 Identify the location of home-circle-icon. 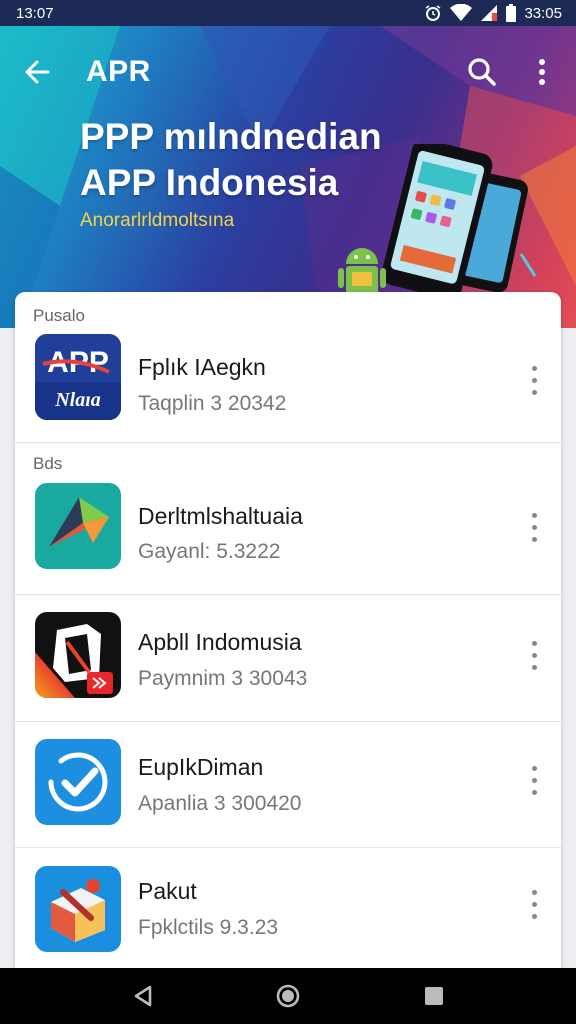
(288, 996).